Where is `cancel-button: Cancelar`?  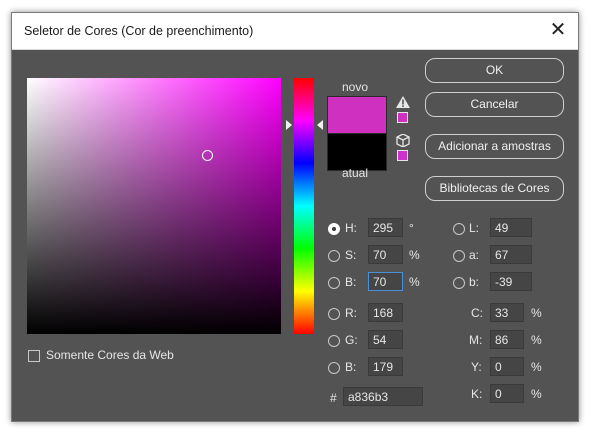 cancel-button: Cancelar is located at coordinates (494, 104).